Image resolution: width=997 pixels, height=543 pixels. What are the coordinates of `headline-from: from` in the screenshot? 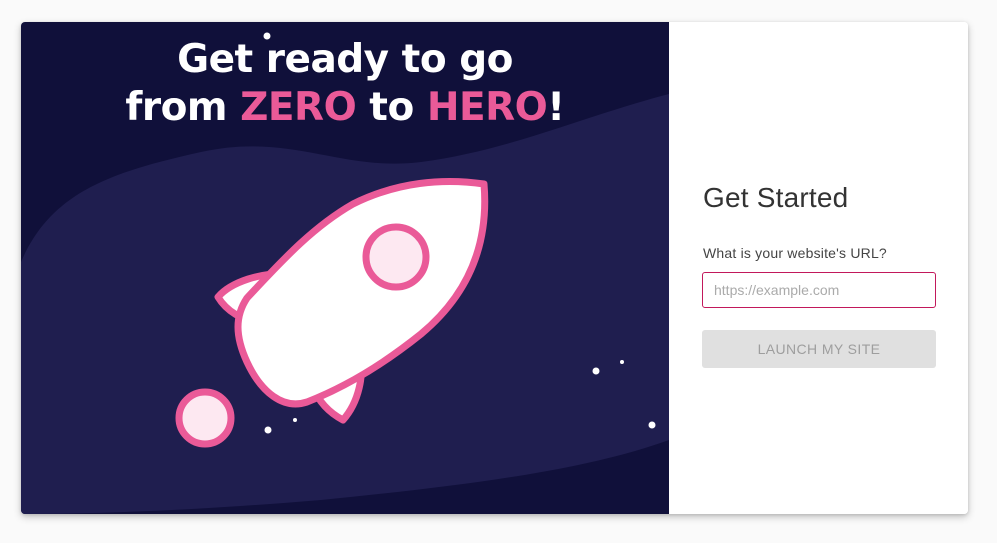 It's located at (183, 107).